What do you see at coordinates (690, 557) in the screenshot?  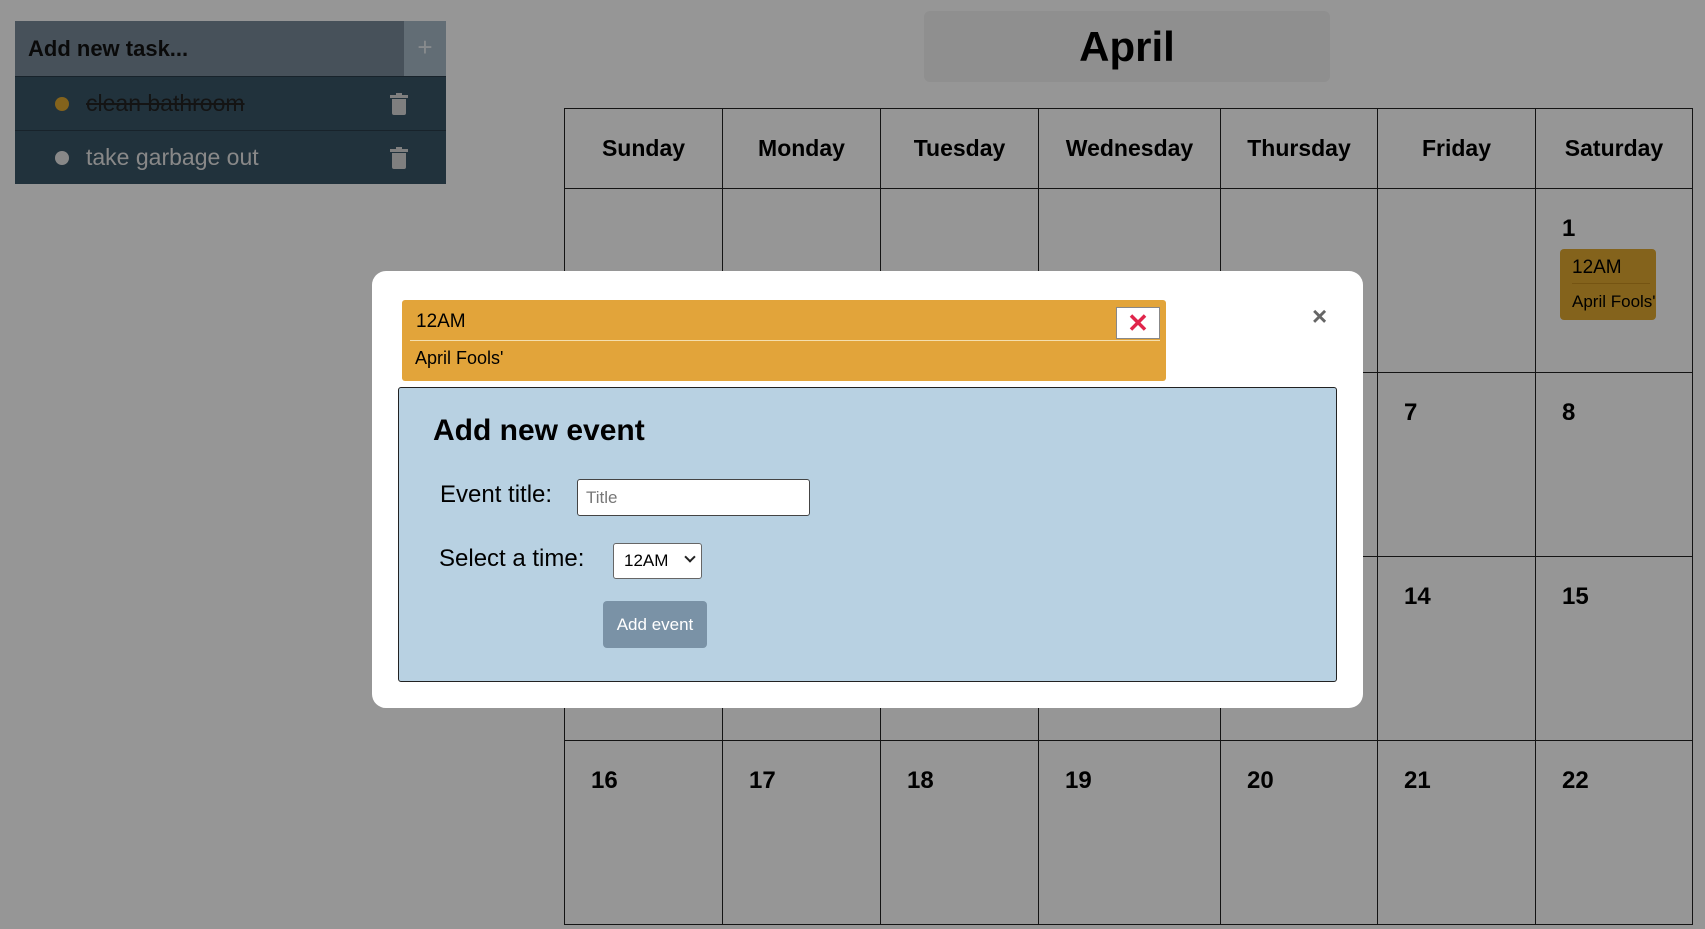 I see `chevron-down-icon` at bounding box center [690, 557].